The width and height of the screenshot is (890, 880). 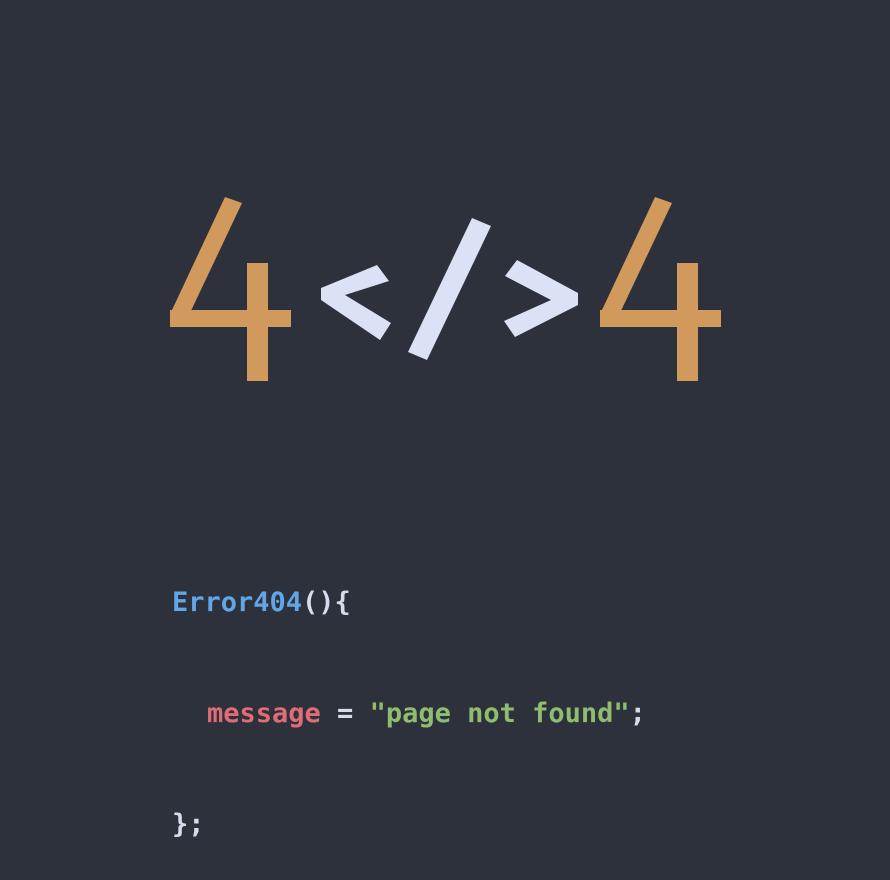 I want to click on slash-glyph, so click(x=449, y=289).